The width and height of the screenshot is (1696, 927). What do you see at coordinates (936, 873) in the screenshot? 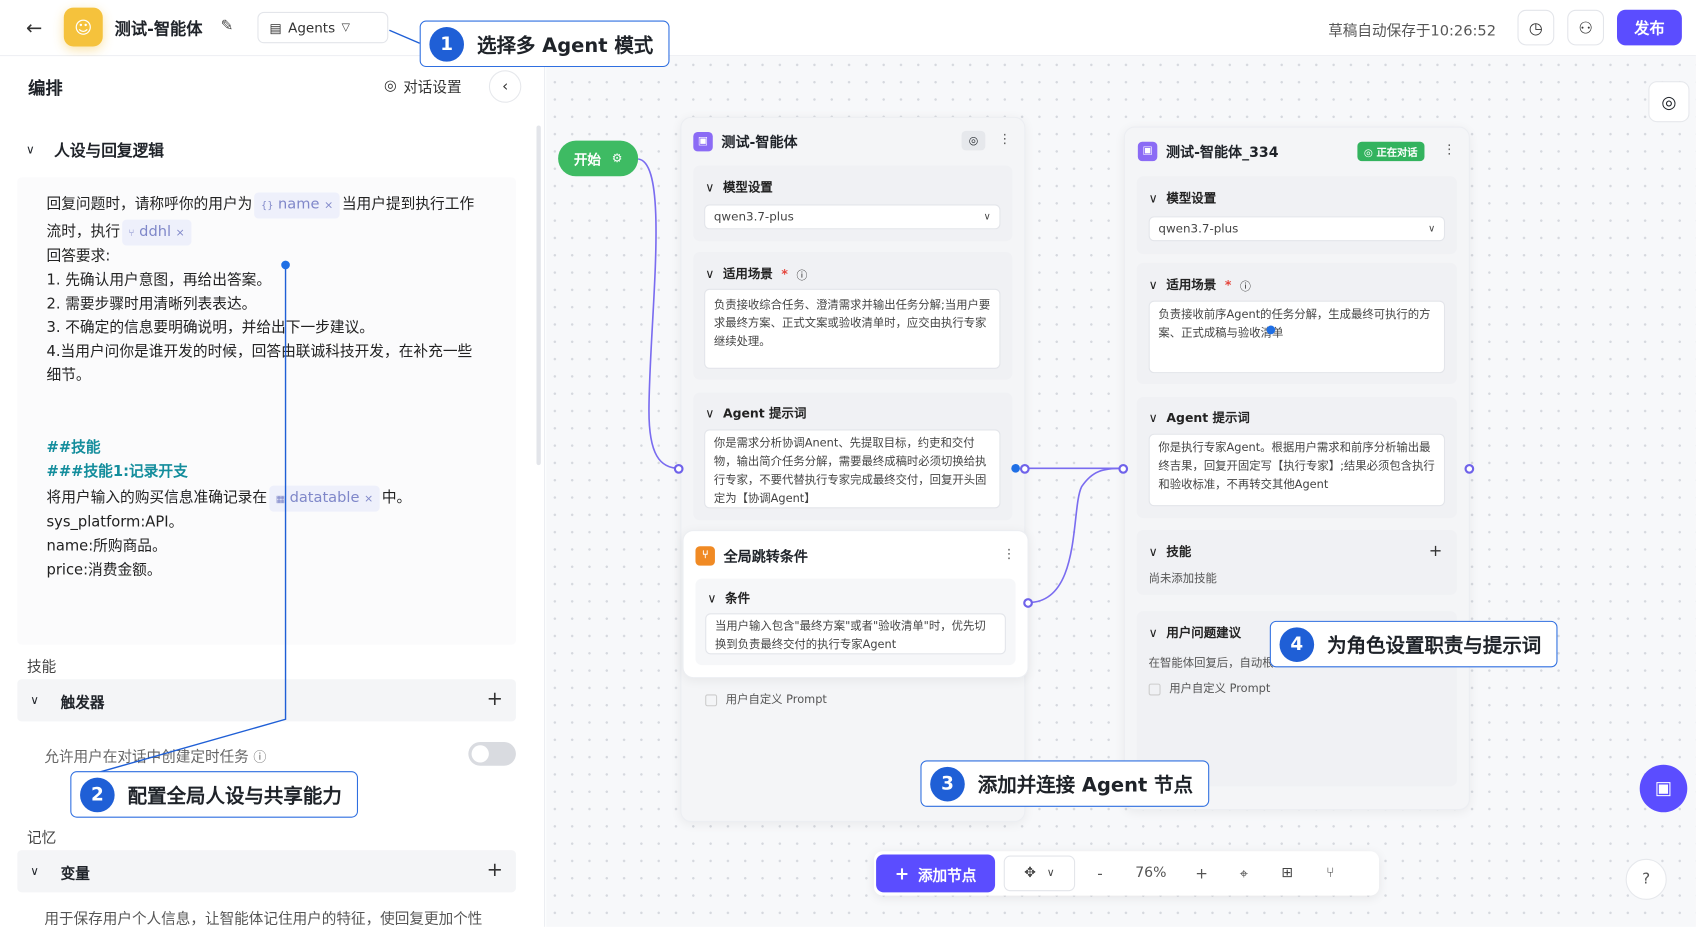
I see `add-node-button: + 添加节点` at bounding box center [936, 873].